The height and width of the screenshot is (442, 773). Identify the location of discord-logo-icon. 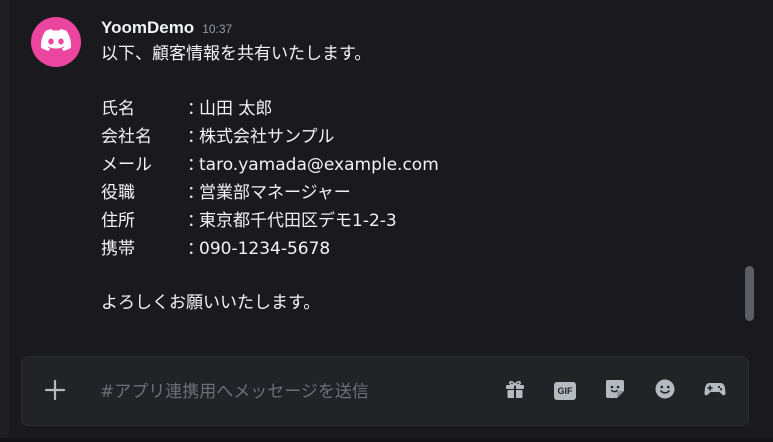
(56, 42).